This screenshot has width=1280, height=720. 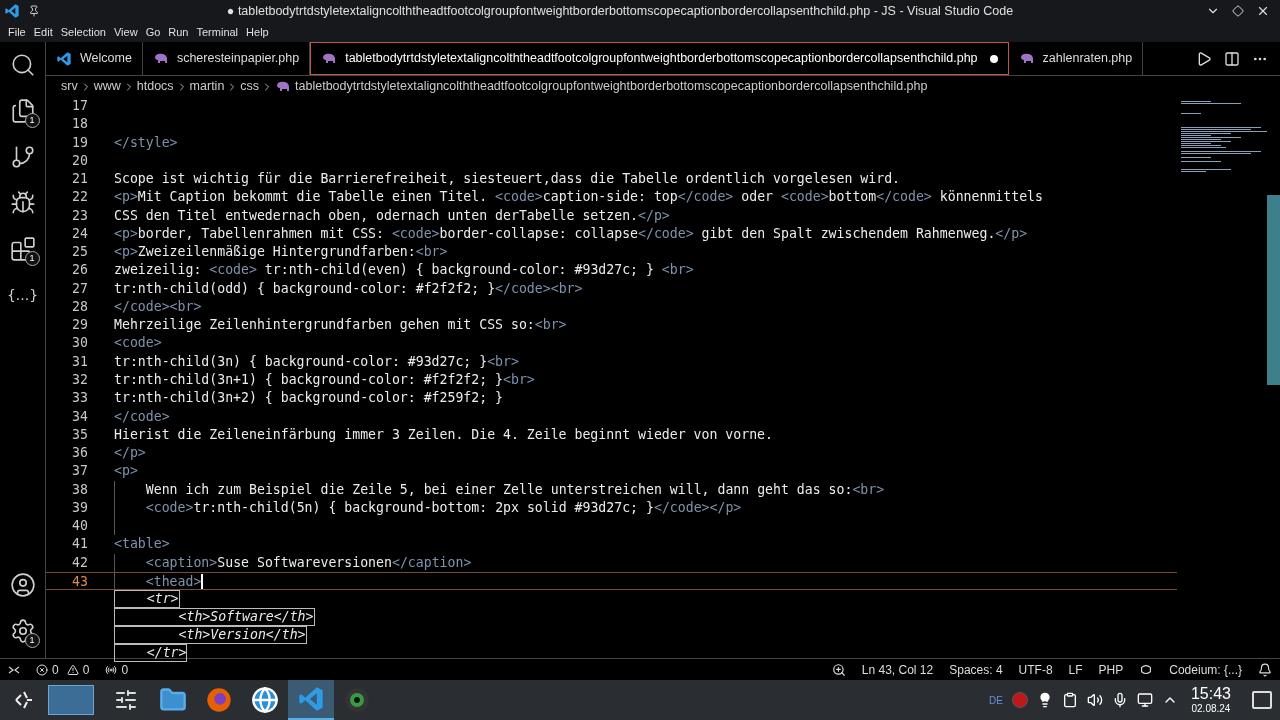 What do you see at coordinates (126, 700) in the screenshot?
I see `mixer-icon` at bounding box center [126, 700].